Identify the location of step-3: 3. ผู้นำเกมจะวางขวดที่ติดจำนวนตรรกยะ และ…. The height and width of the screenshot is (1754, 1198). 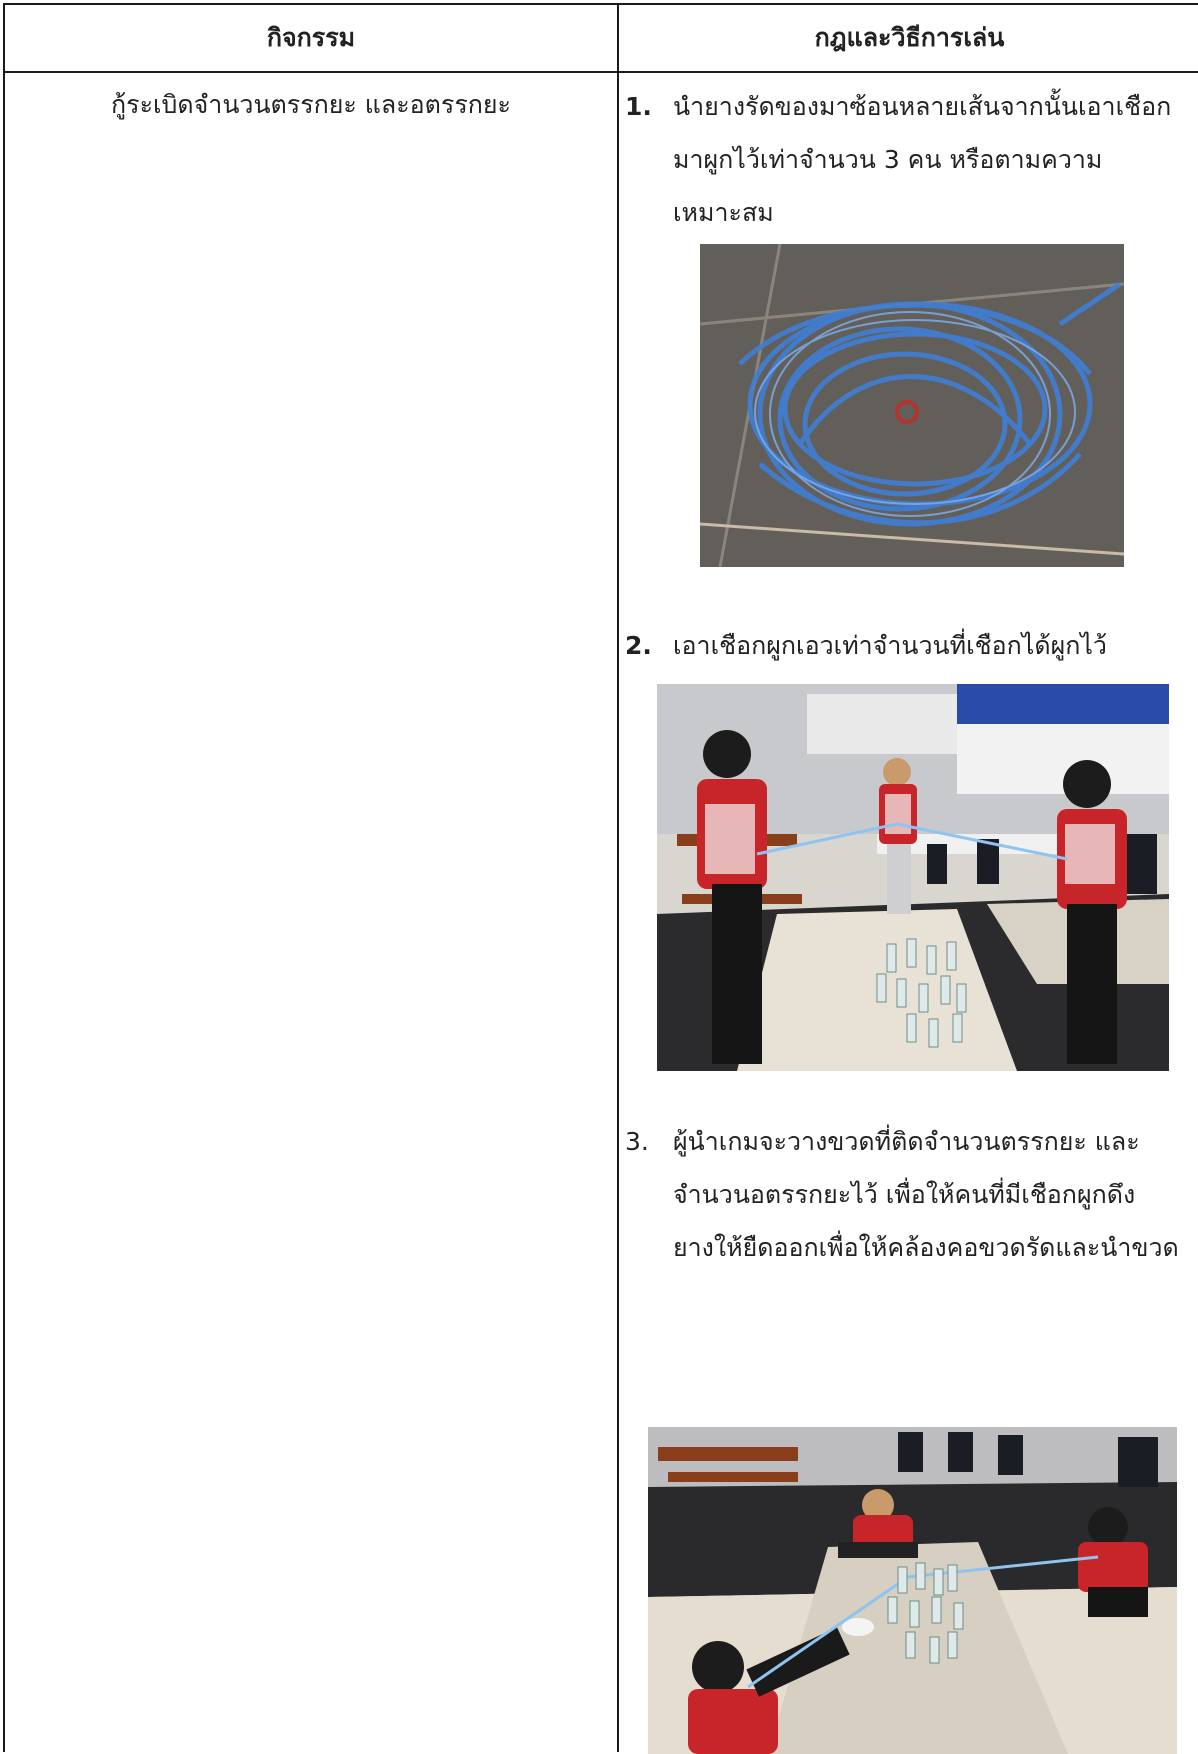
(911, 1194).